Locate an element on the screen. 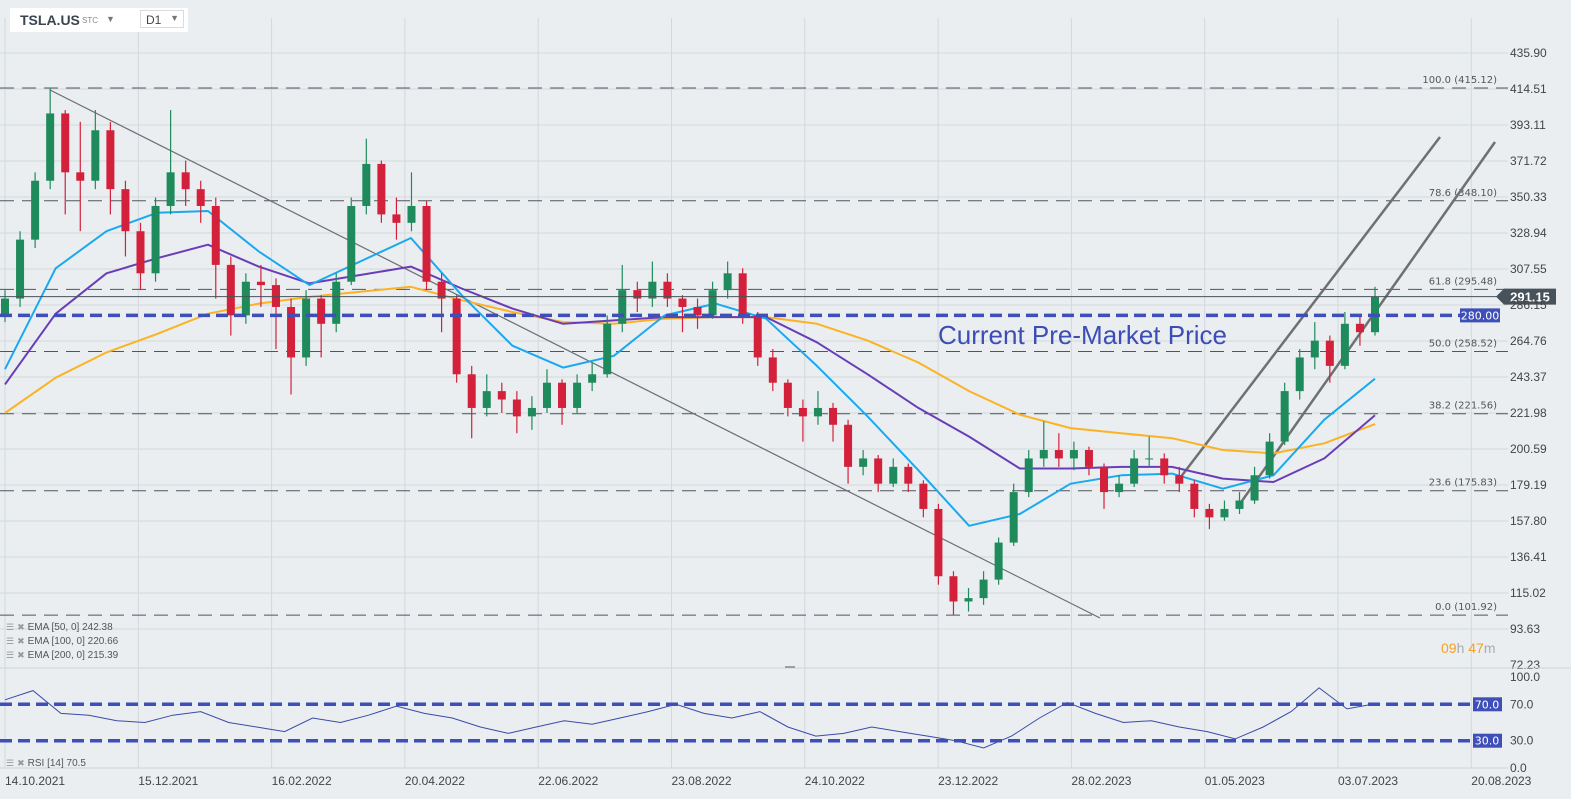  date-tick-label: 03.07.2023 is located at coordinates (1368, 781).